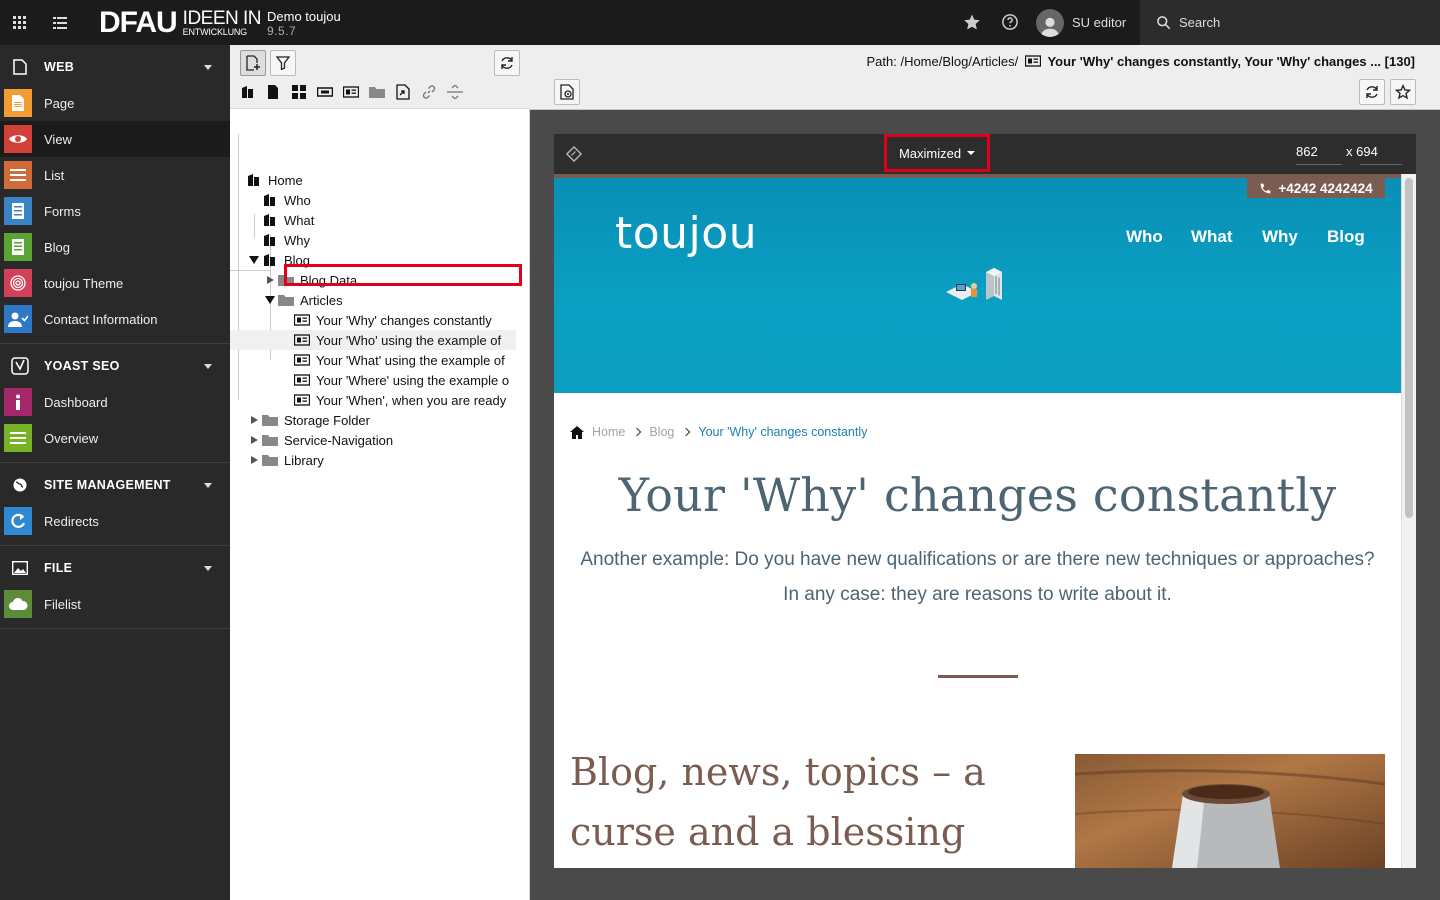 Image resolution: width=1440 pixels, height=900 pixels. Describe the element at coordinates (1408, 521) in the screenshot. I see `preview-scrollbar` at that location.